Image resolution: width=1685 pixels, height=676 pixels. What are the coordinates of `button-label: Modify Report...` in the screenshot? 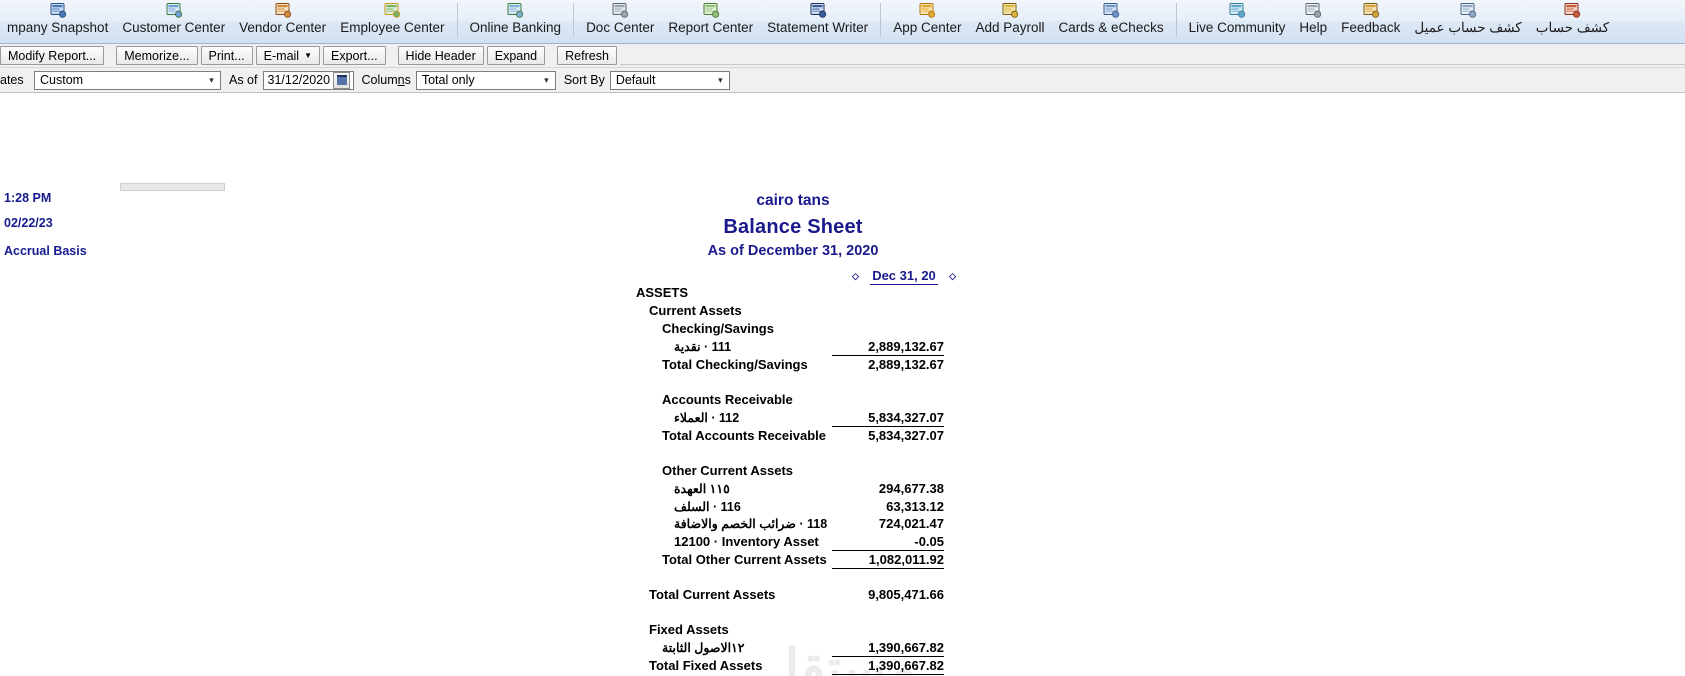 It's located at (52, 55).